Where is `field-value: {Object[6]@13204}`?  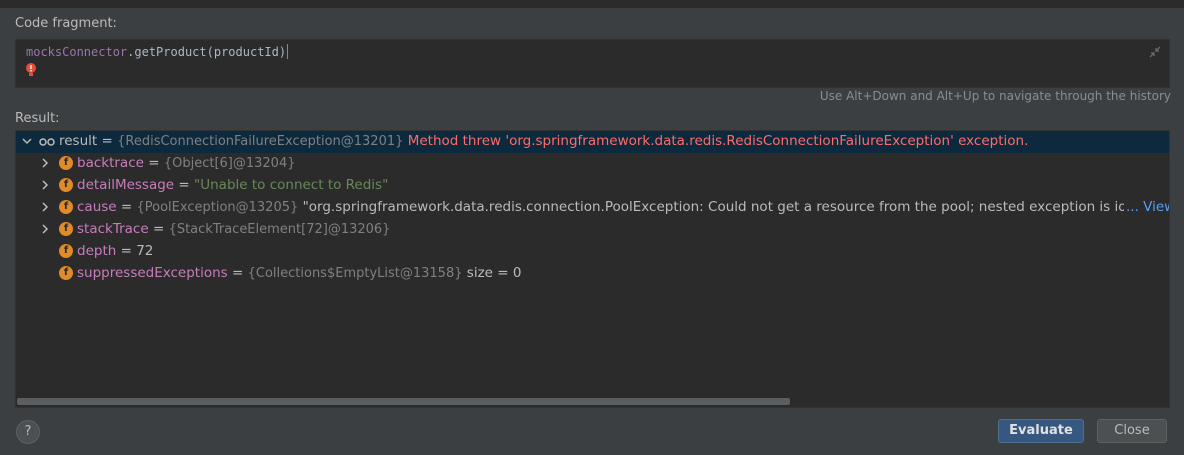 field-value: {Object[6]@13204} is located at coordinates (229, 163).